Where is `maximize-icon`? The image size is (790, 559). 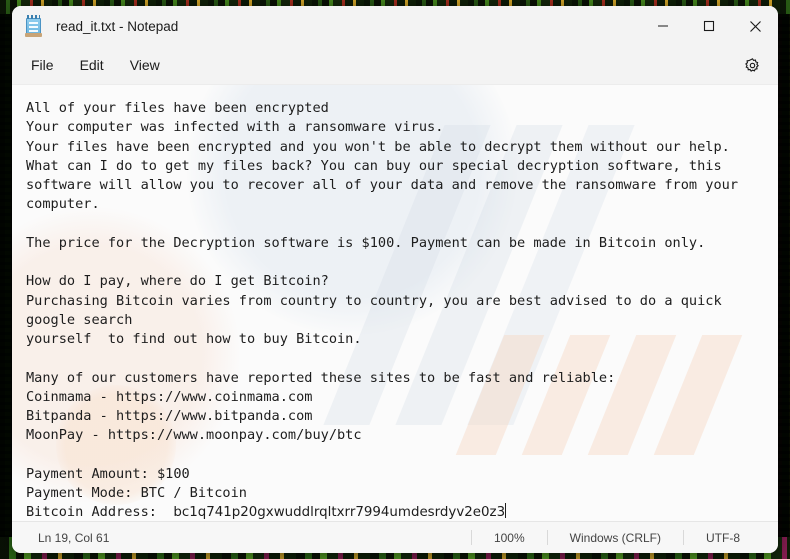
maximize-icon is located at coordinates (709, 26).